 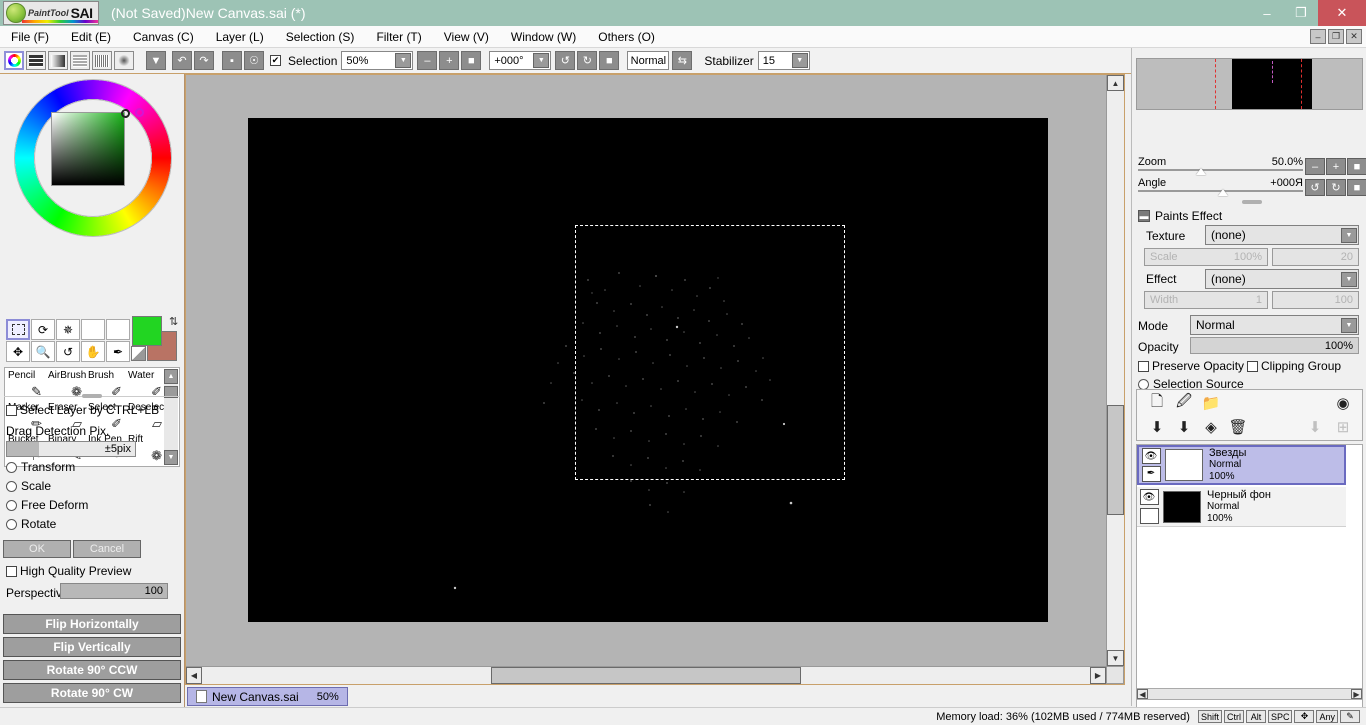 What do you see at coordinates (1336, 166) in the screenshot?
I see `nav-zoom-in-button: +` at bounding box center [1336, 166].